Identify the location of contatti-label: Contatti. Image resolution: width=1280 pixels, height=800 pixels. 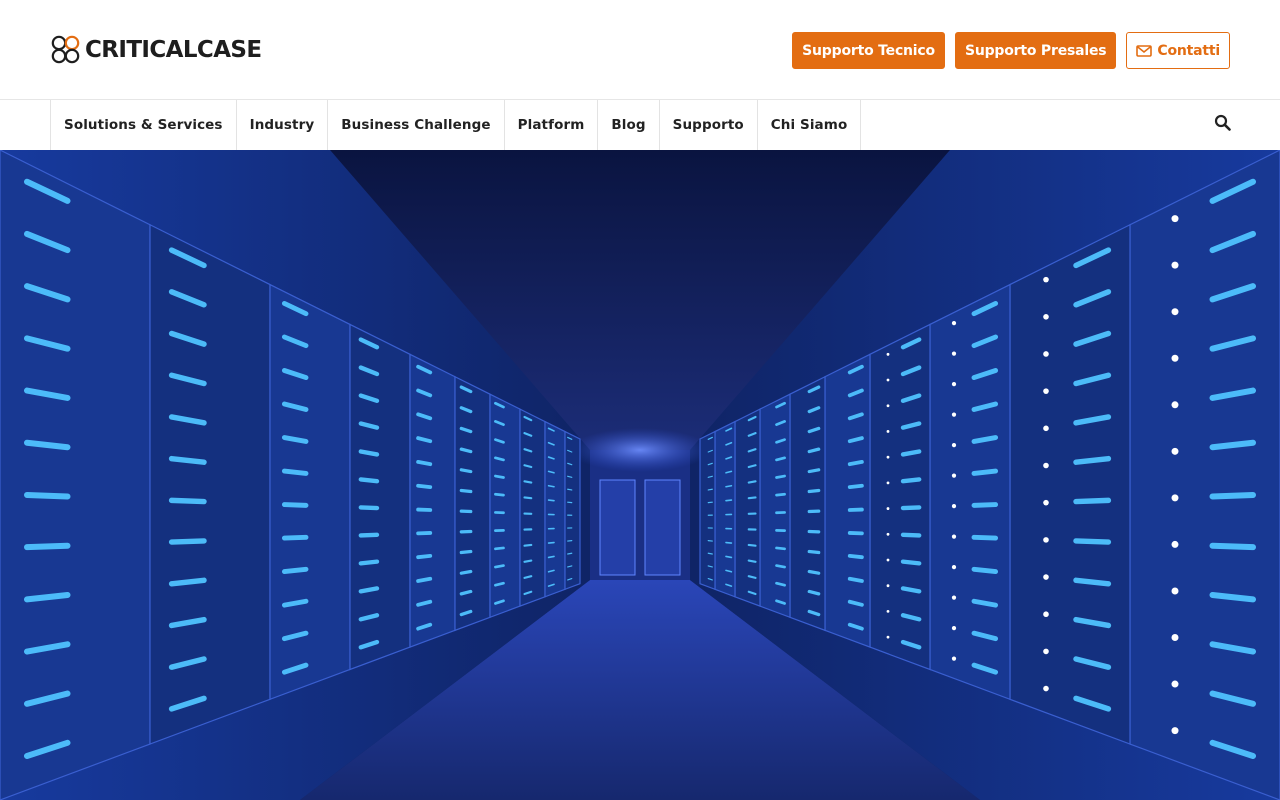
(1188, 50).